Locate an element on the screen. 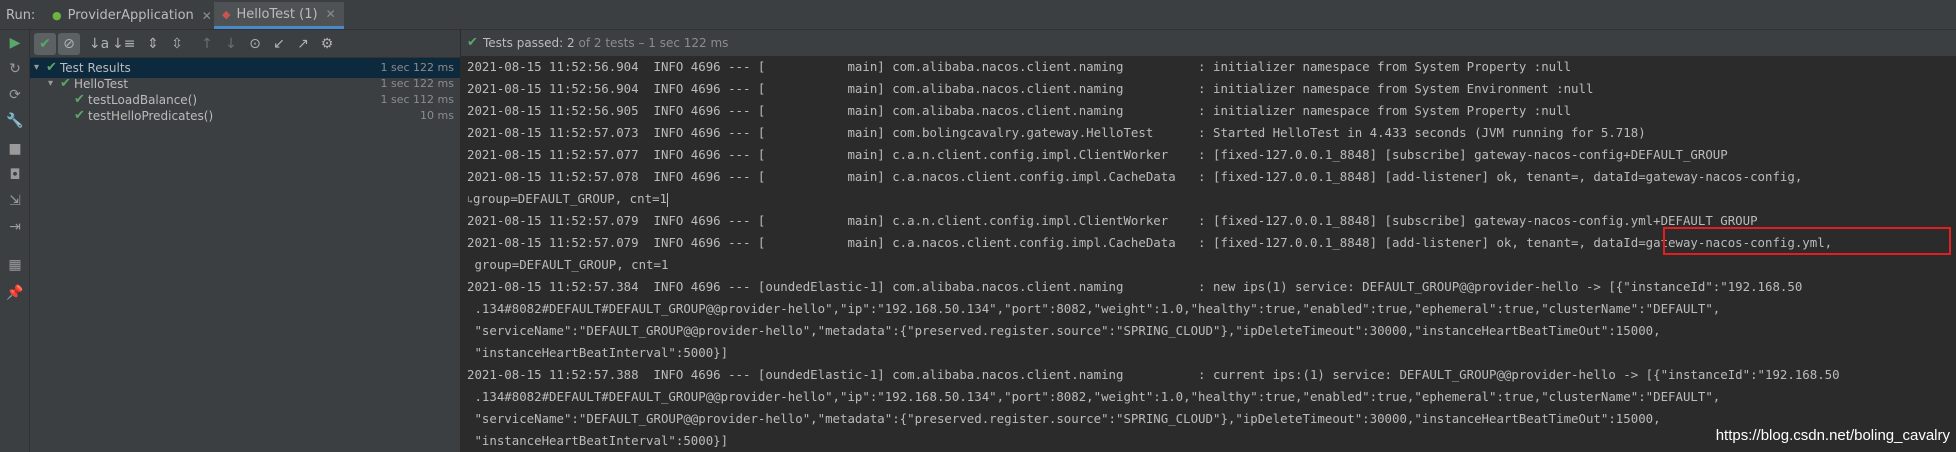  sort-alphabetically-icon: ↓a is located at coordinates (99, 44).